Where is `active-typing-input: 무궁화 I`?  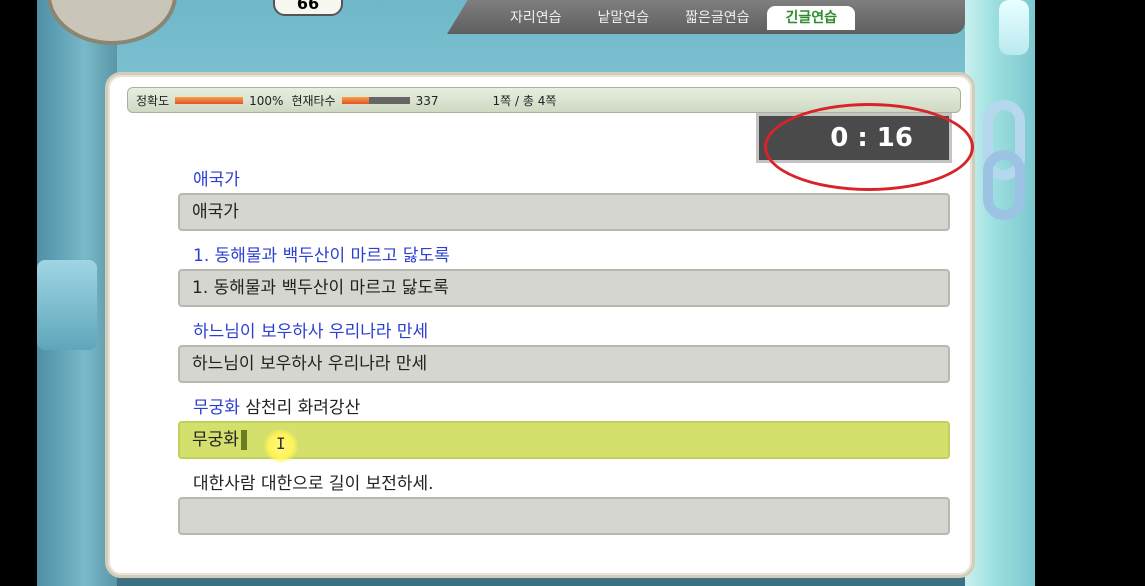 active-typing-input: 무궁화 I is located at coordinates (564, 442).